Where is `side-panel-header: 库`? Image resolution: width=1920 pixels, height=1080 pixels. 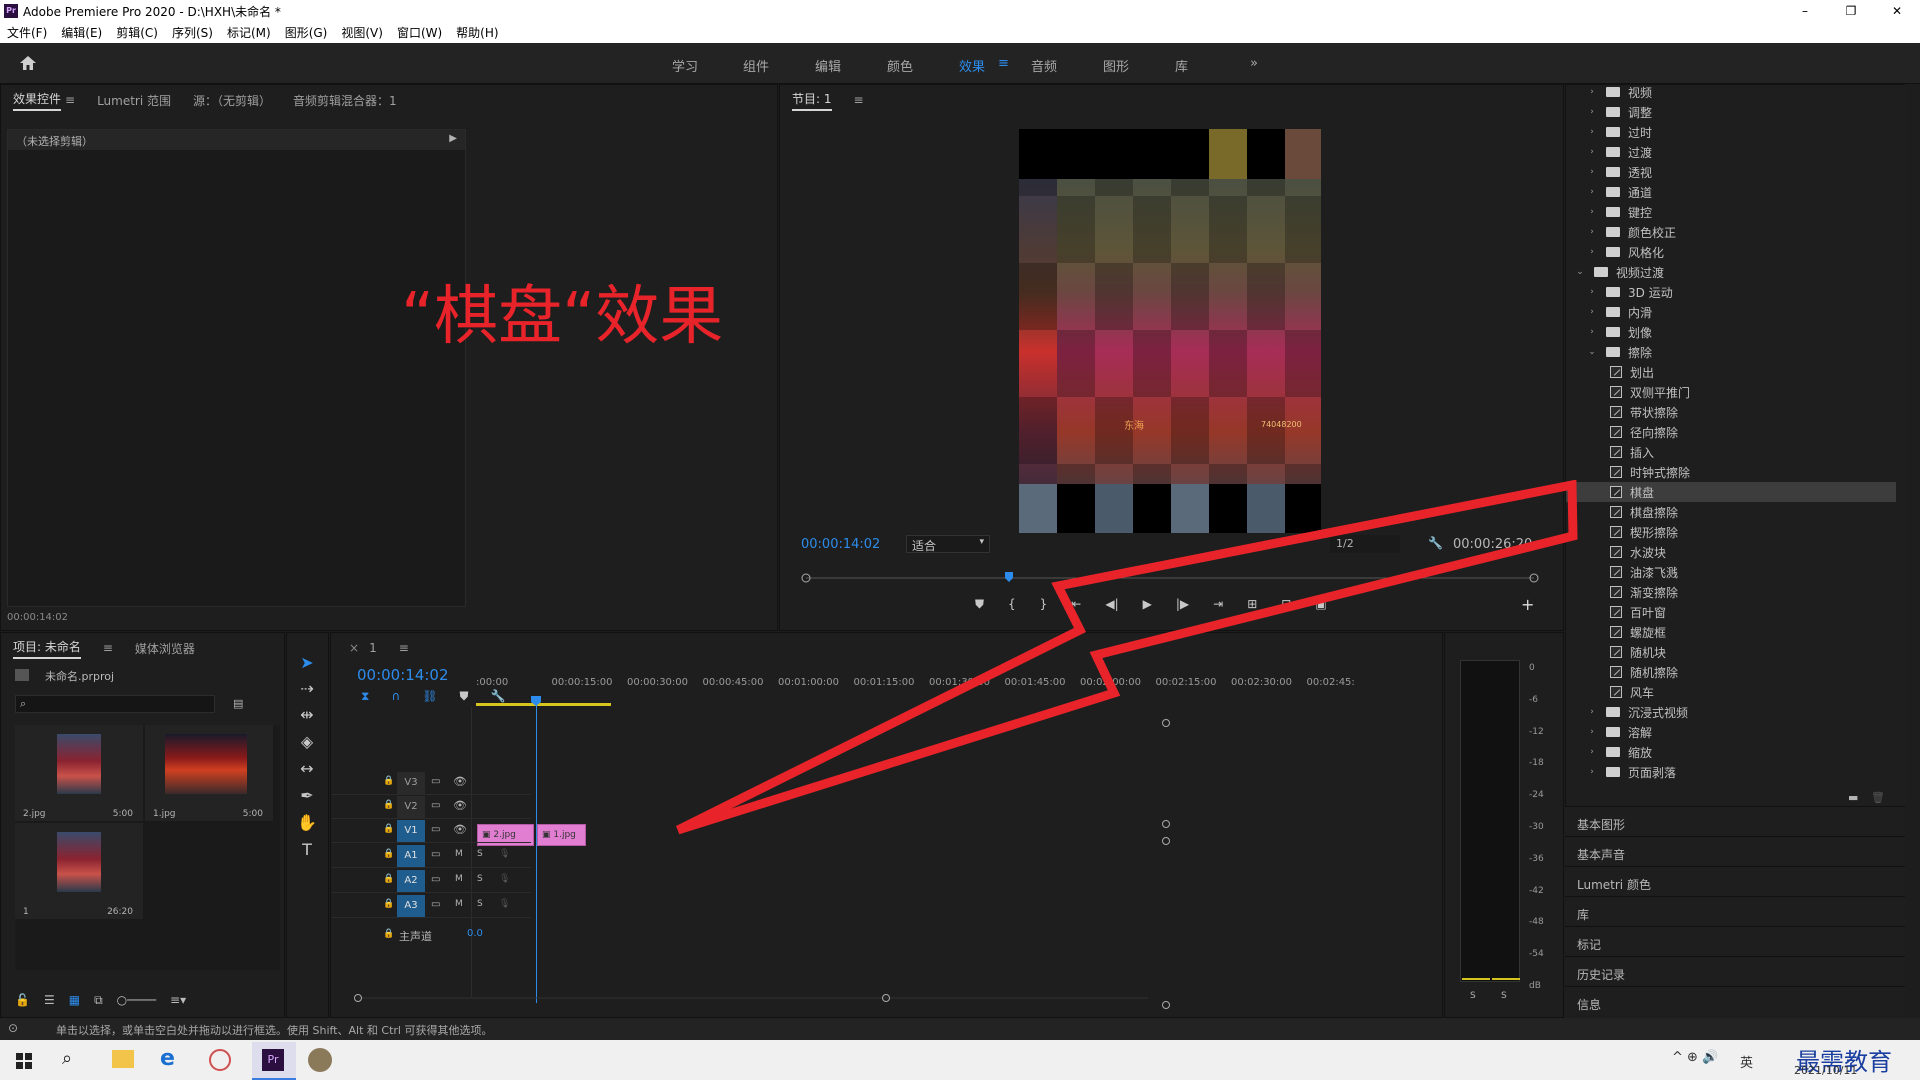
side-panel-header: 库 is located at coordinates (1735, 910).